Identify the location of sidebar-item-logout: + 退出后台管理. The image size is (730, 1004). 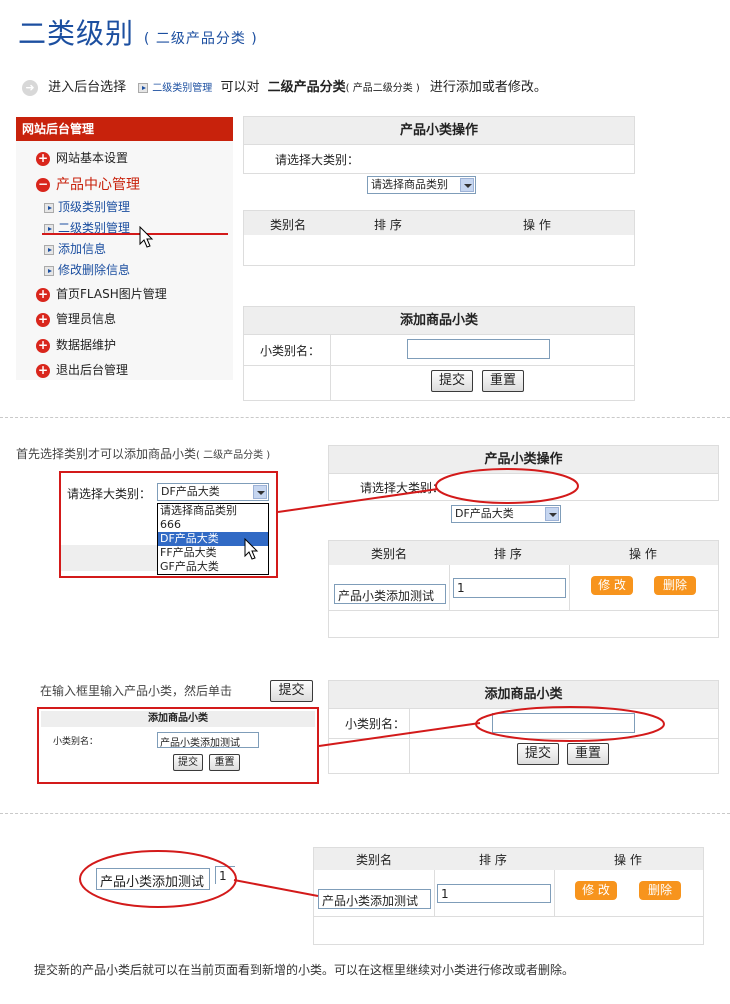
(82, 369).